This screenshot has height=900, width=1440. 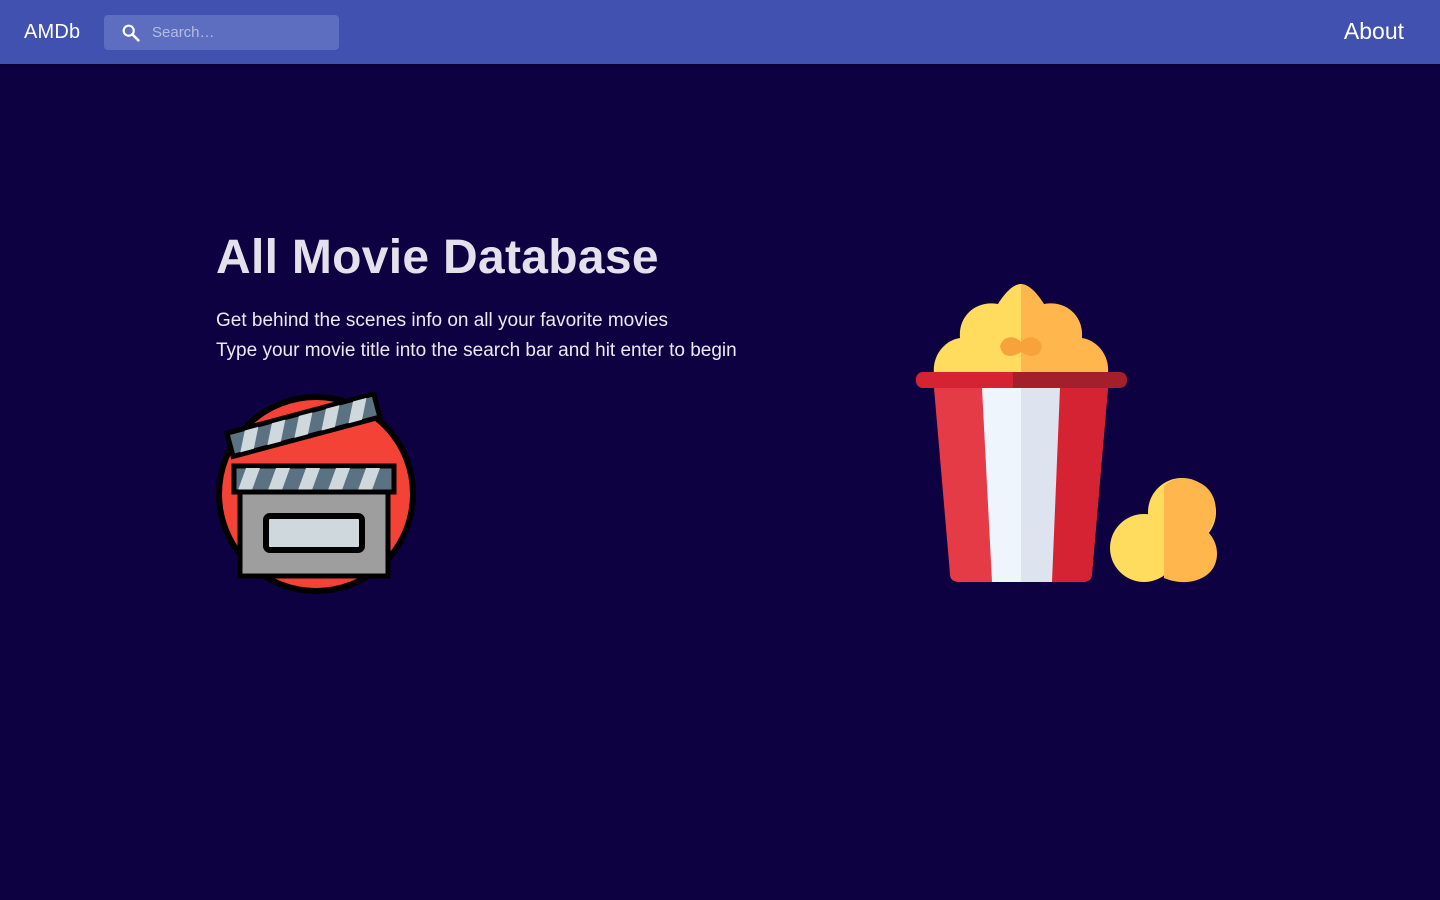 I want to click on search-input, so click(x=242, y=32).